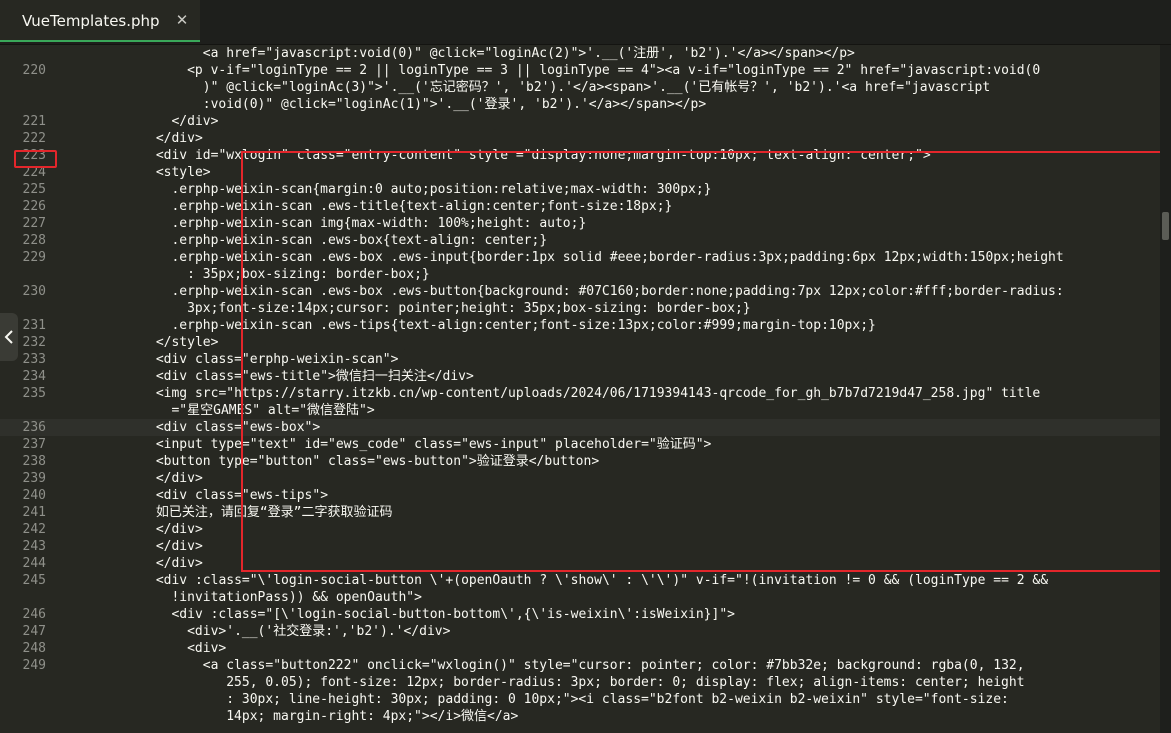  What do you see at coordinates (34, 70) in the screenshot?
I see `line-number: 220` at bounding box center [34, 70].